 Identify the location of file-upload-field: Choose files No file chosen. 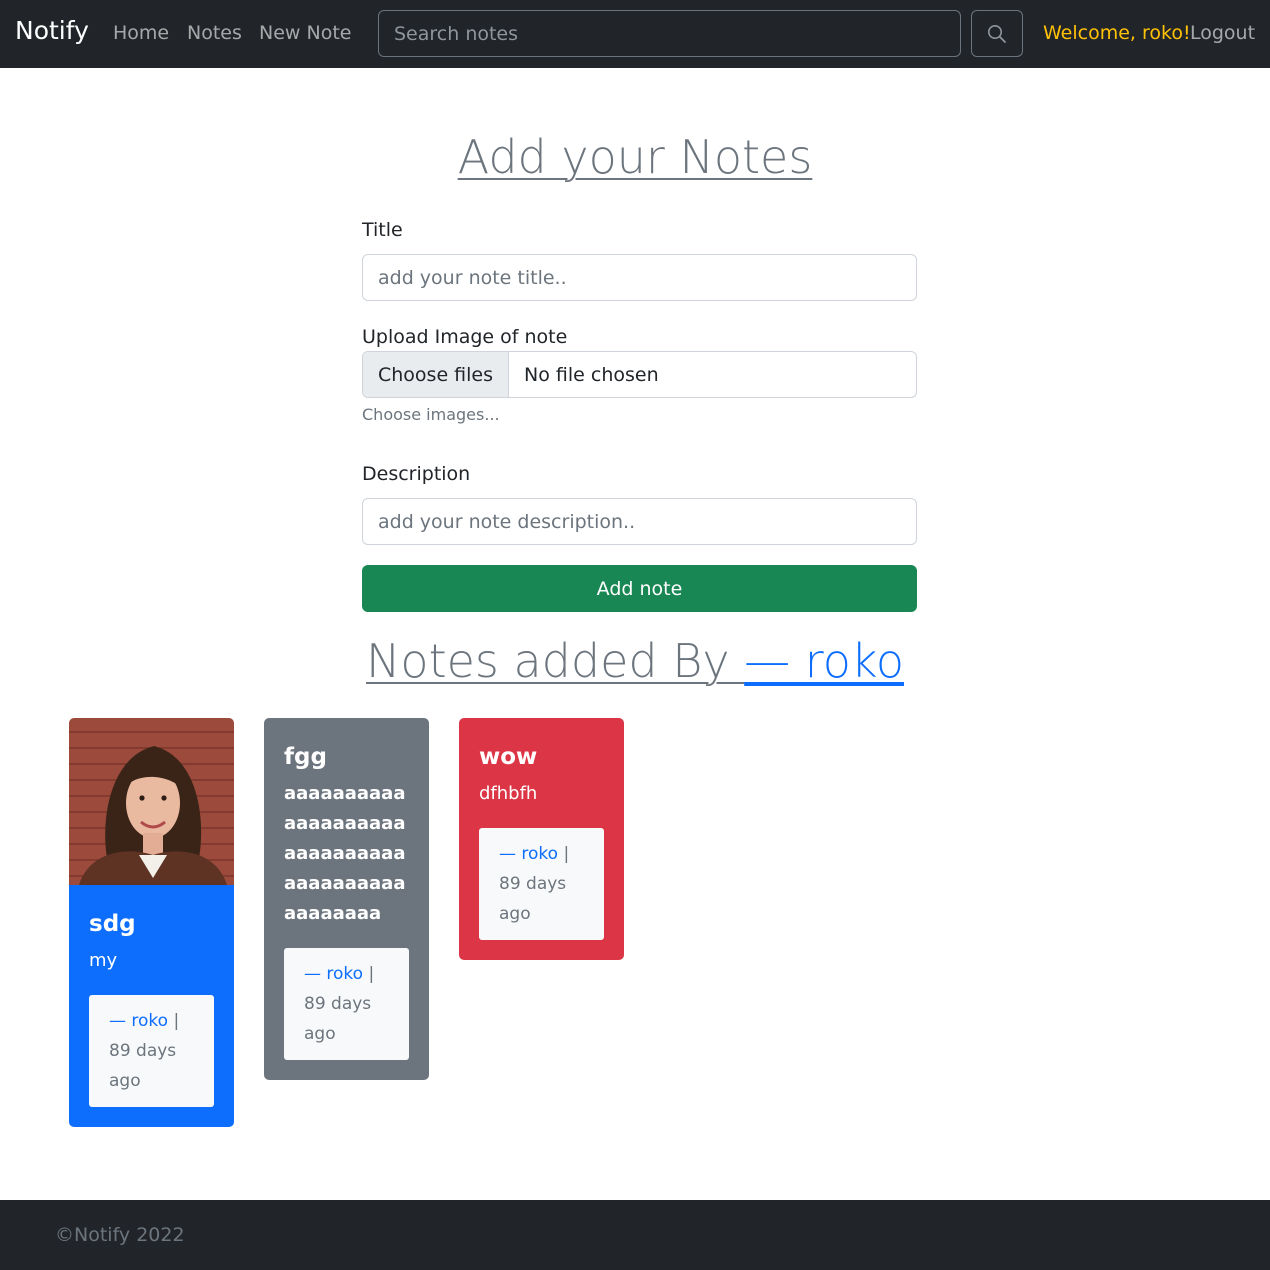
(639, 374).